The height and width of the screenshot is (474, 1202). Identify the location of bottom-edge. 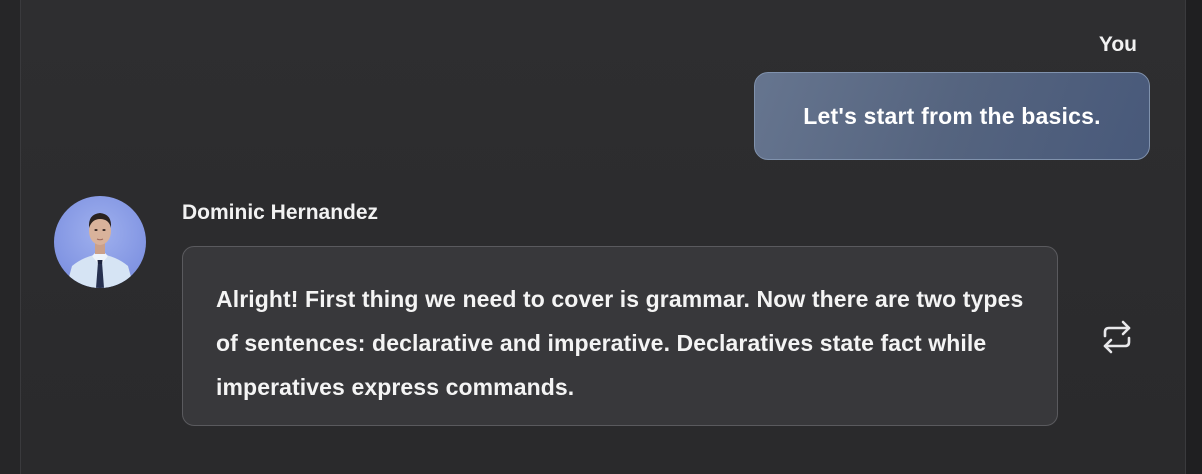
(603, 467).